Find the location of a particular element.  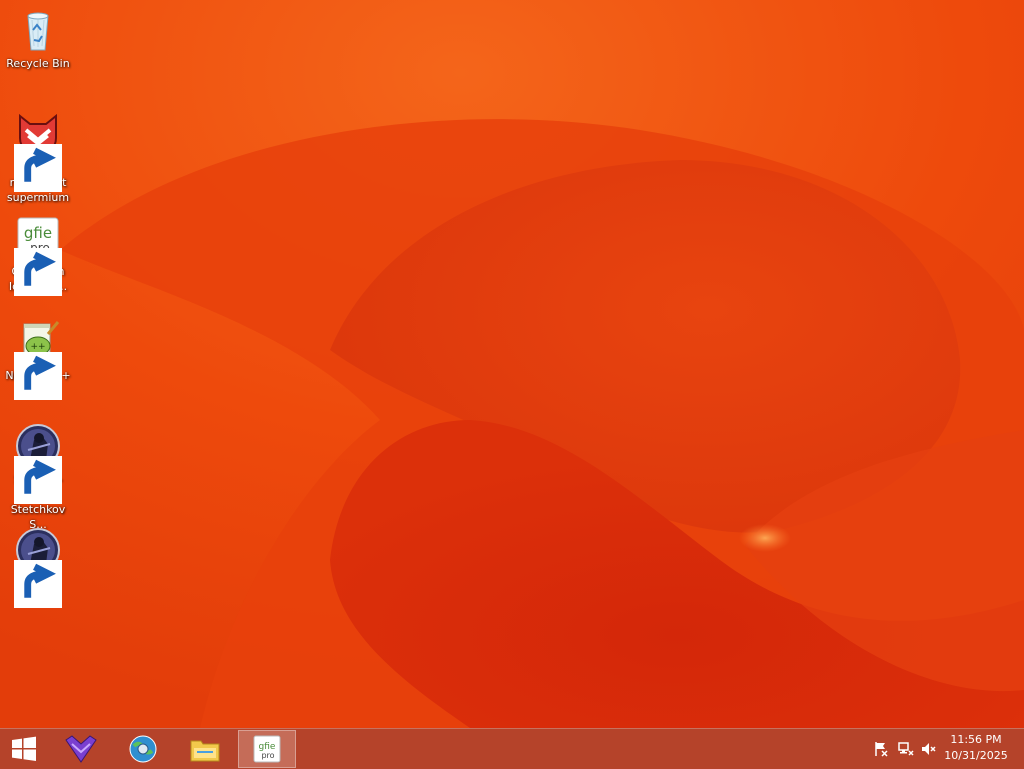

folder-icon is located at coordinates (205, 749).